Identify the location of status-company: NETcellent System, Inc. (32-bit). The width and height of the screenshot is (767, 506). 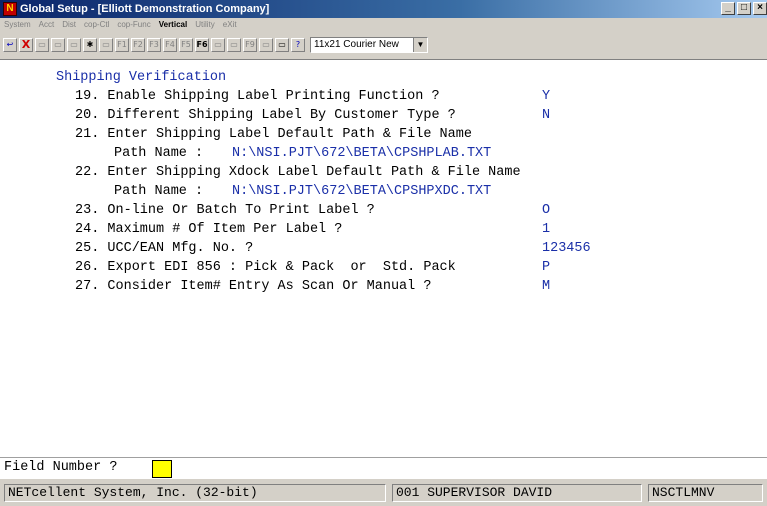
(195, 493).